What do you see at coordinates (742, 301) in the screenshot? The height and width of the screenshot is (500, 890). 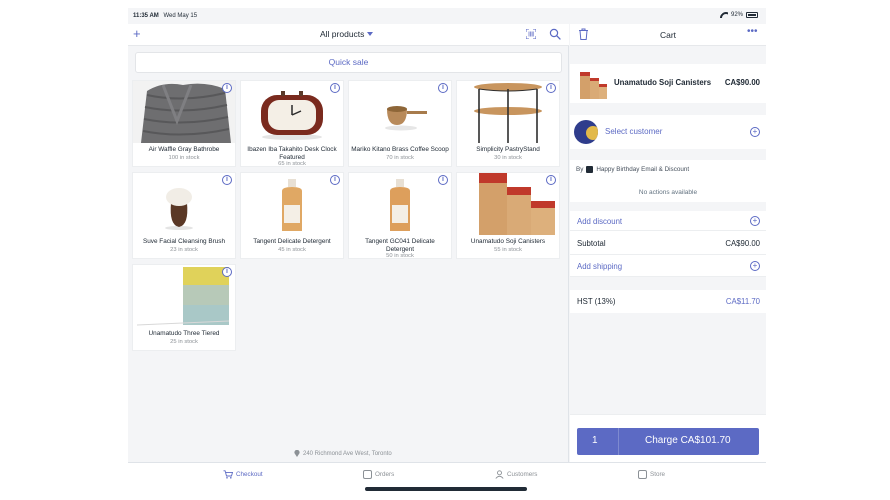 I see `tax-value: CA$11.70` at bounding box center [742, 301].